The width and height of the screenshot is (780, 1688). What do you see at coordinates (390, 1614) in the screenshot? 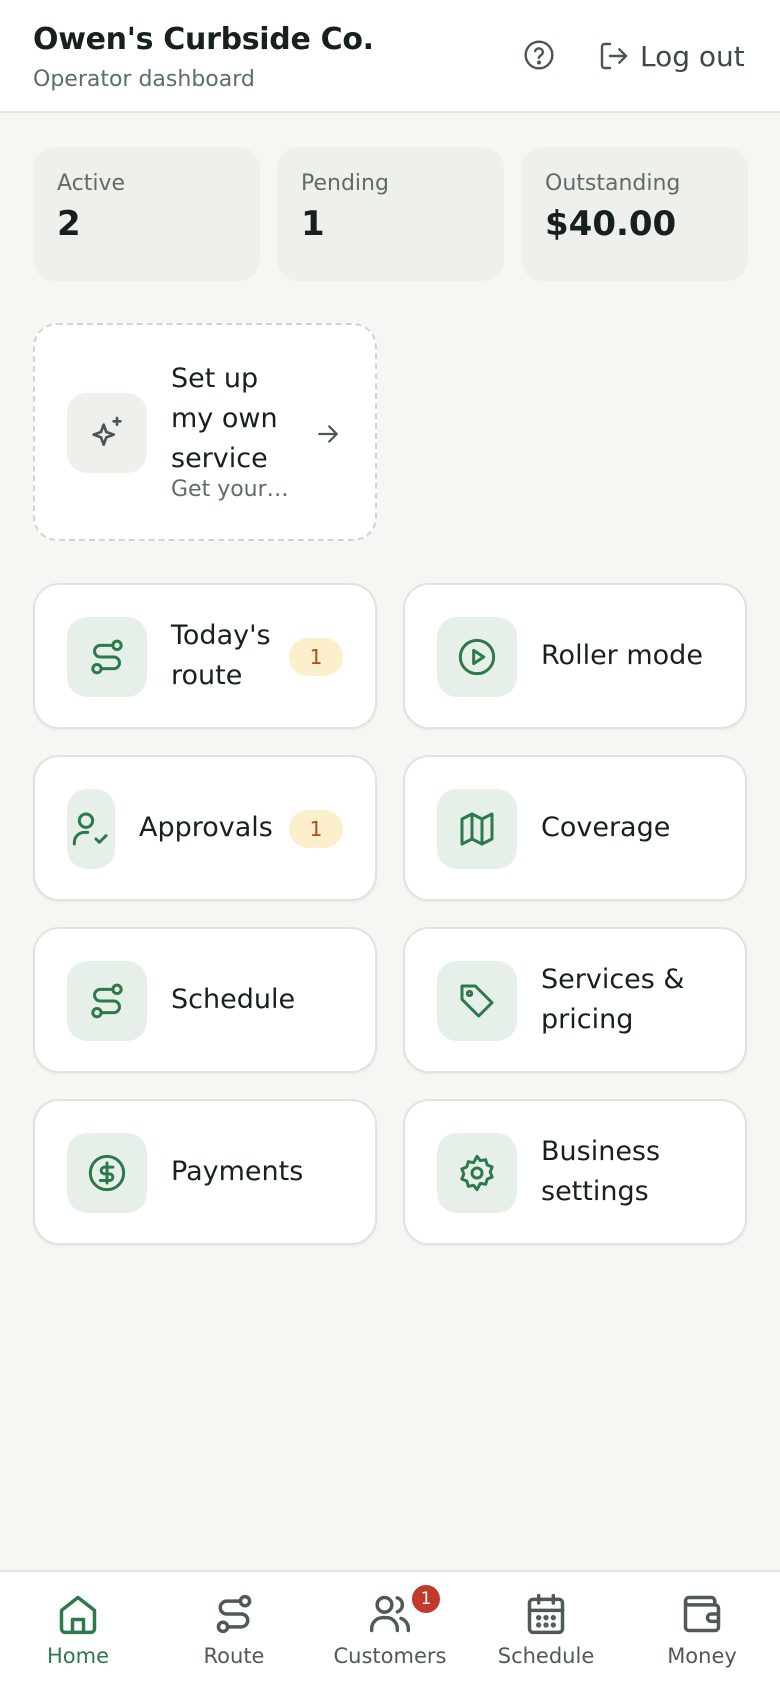
I see `users-icon` at bounding box center [390, 1614].